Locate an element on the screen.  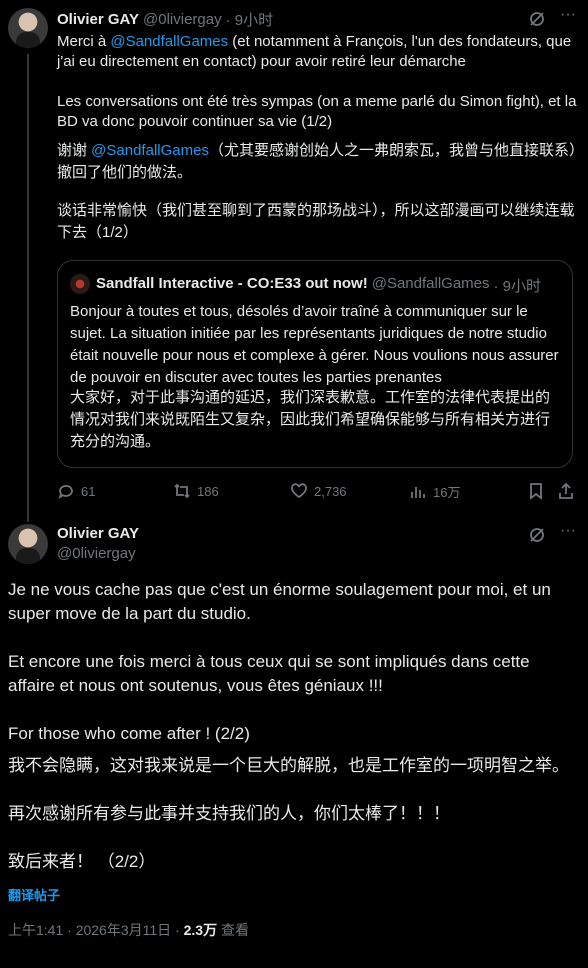
share-button is located at coordinates (566, 491).